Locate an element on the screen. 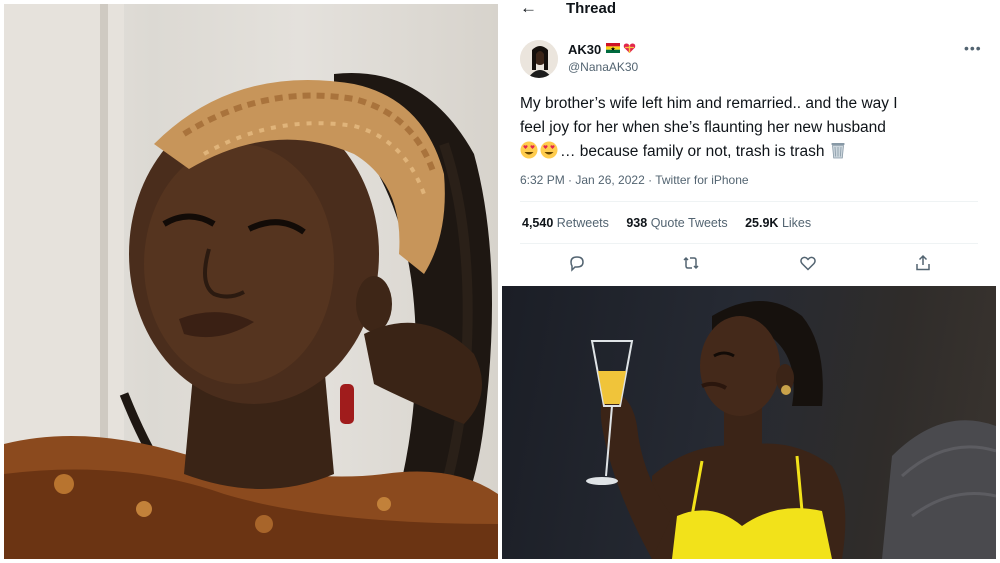  more-options-icon: ••• is located at coordinates (973, 48).